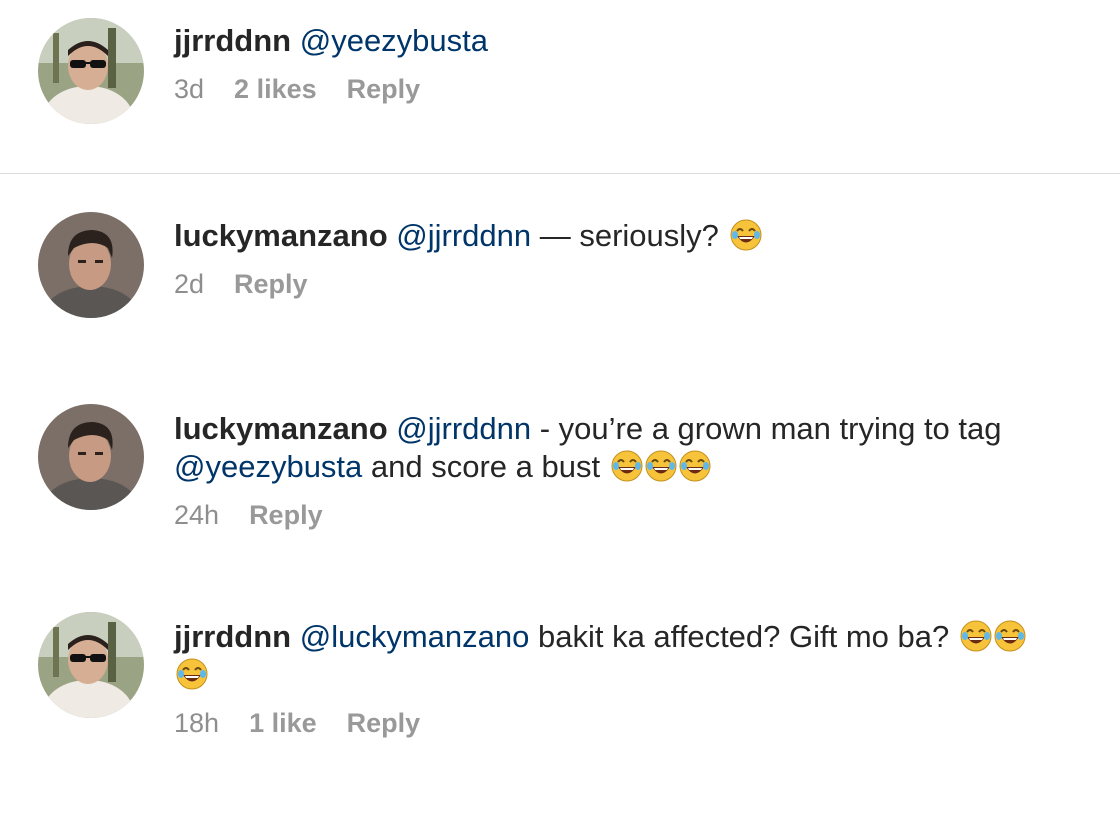 The height and width of the screenshot is (813, 1120). Describe the element at coordinates (632, 41) in the screenshot. I see `comment-text: jjrrddnn @yeezybusta` at that location.